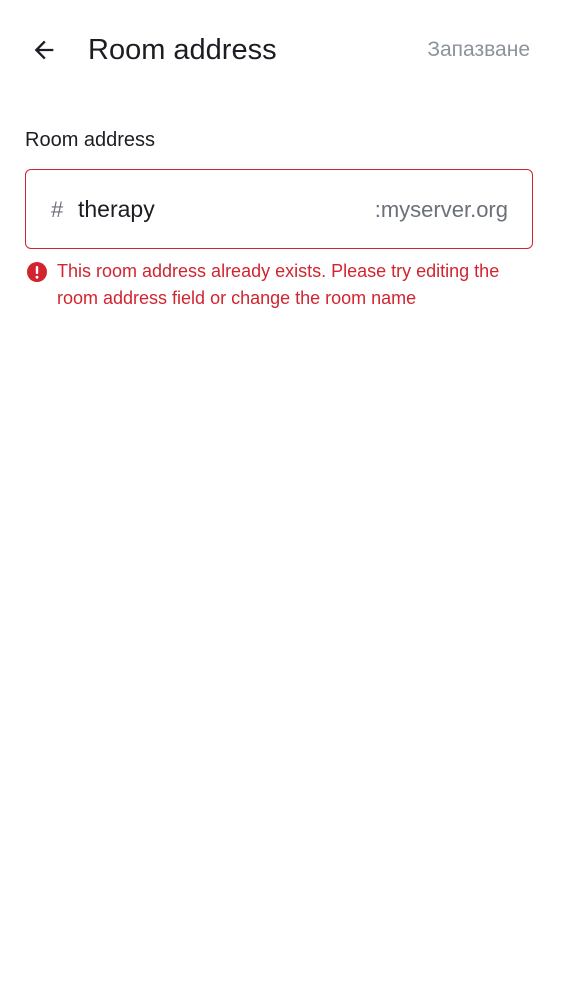  What do you see at coordinates (182, 50) in the screenshot?
I see `page-title: Room address` at bounding box center [182, 50].